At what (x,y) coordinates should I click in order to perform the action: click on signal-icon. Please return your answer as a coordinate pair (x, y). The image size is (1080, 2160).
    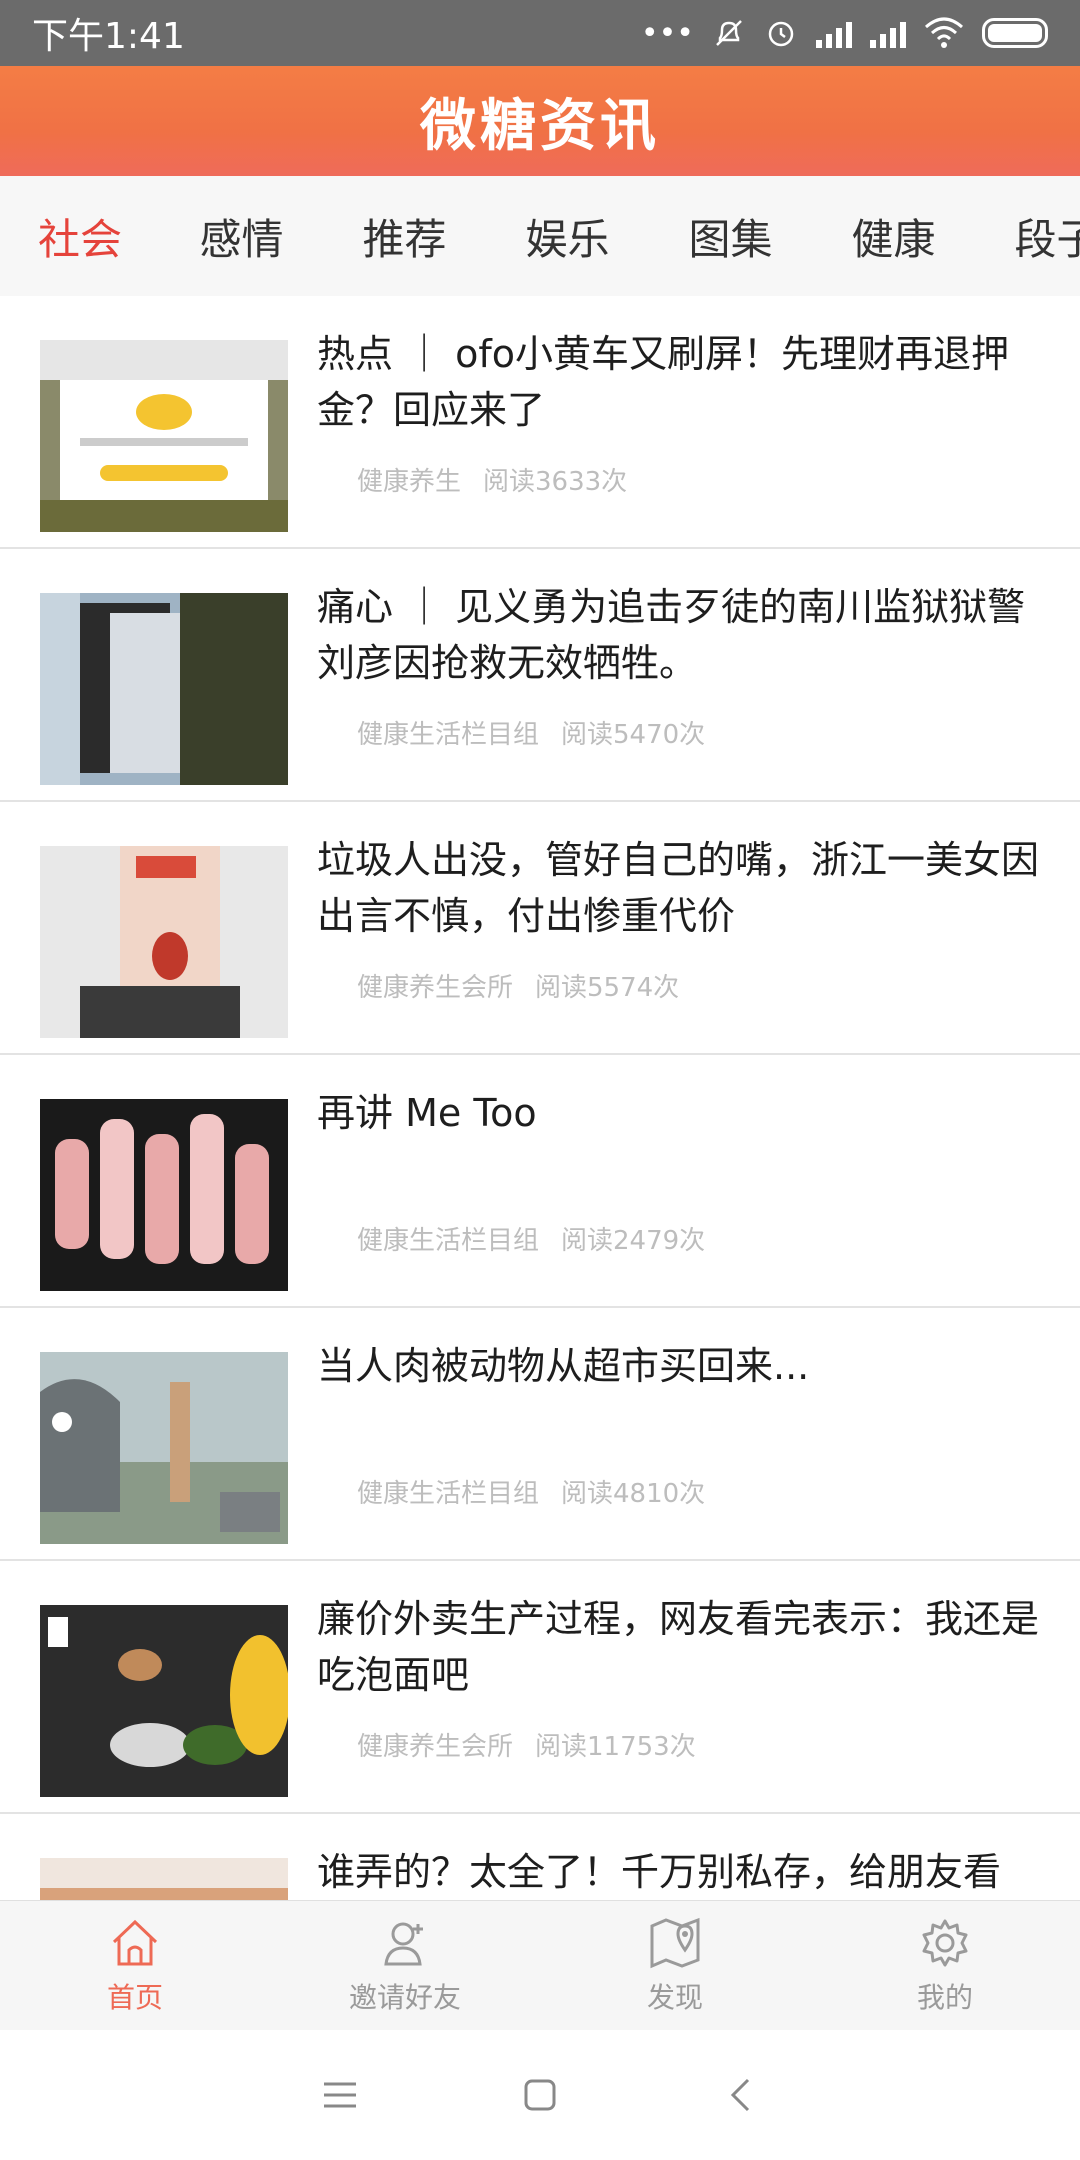
    Looking at the image, I should click on (834, 33).